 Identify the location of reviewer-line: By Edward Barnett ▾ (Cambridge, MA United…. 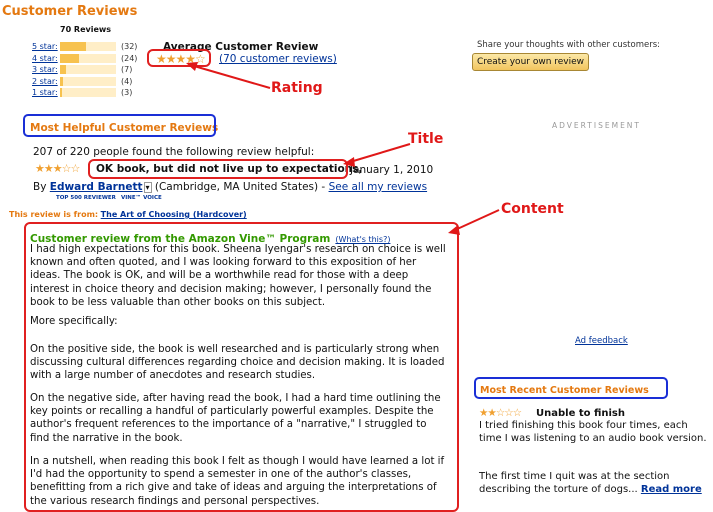
(230, 187).